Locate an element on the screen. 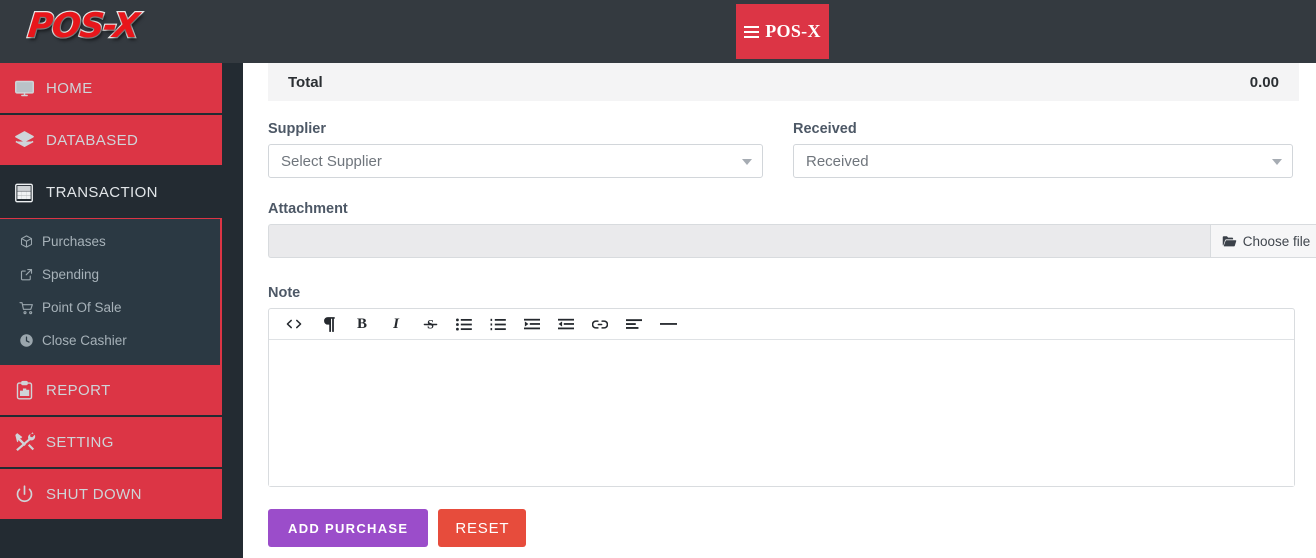 This screenshot has height=558, width=1316. shopping-cart-icon is located at coordinates (26, 308).